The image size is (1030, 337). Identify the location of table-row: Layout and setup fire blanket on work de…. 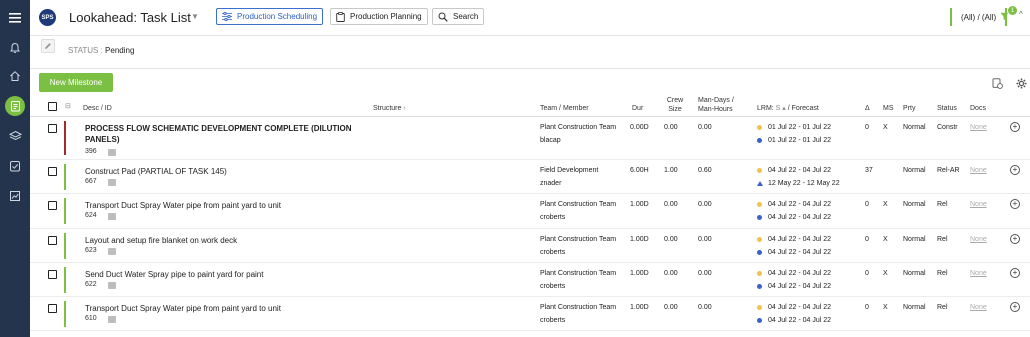
(530, 246).